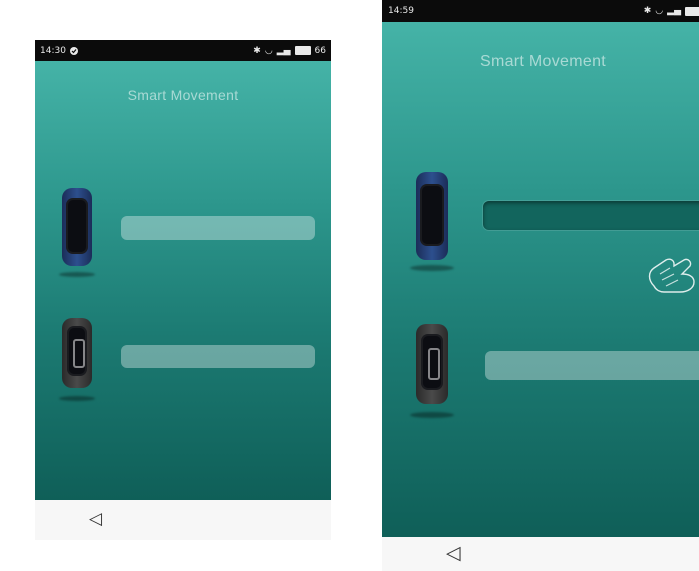  Describe the element at coordinates (53, 50) in the screenshot. I see `status-time: 14:30` at that location.